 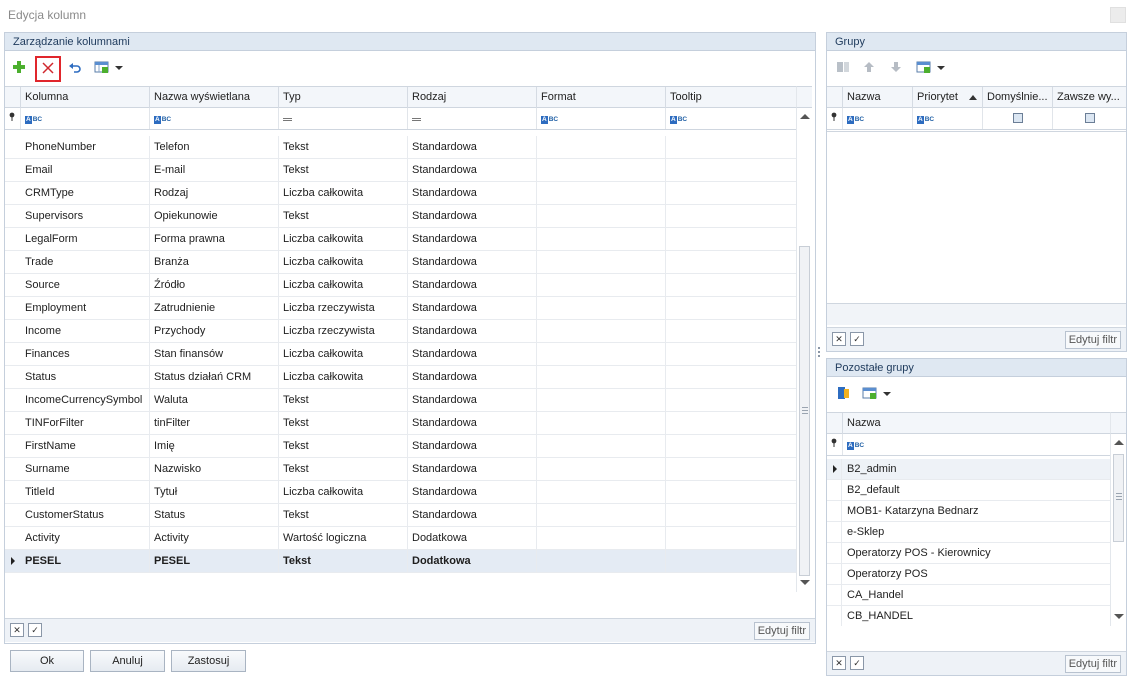 What do you see at coordinates (214, 492) in the screenshot?
I see `table-cell: Tytuł` at bounding box center [214, 492].